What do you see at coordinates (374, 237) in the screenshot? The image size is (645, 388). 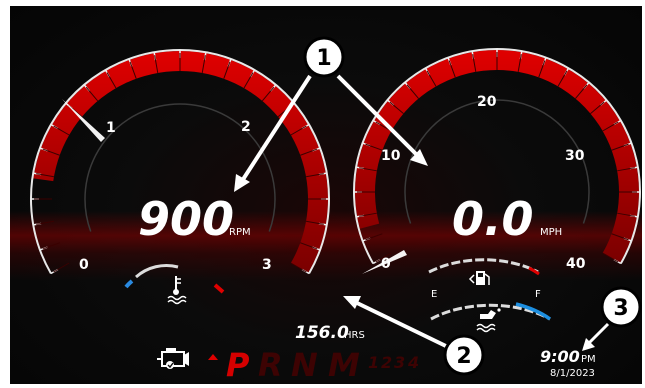 I see `spd-band-divider` at bounding box center [374, 237].